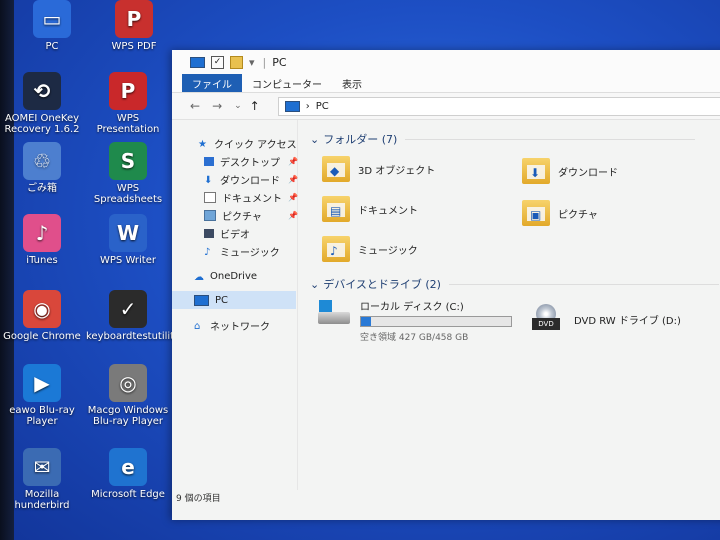 This screenshot has width=720, height=540. Describe the element at coordinates (336, 211) in the screenshot. I see `document-icon: ▤` at that location.